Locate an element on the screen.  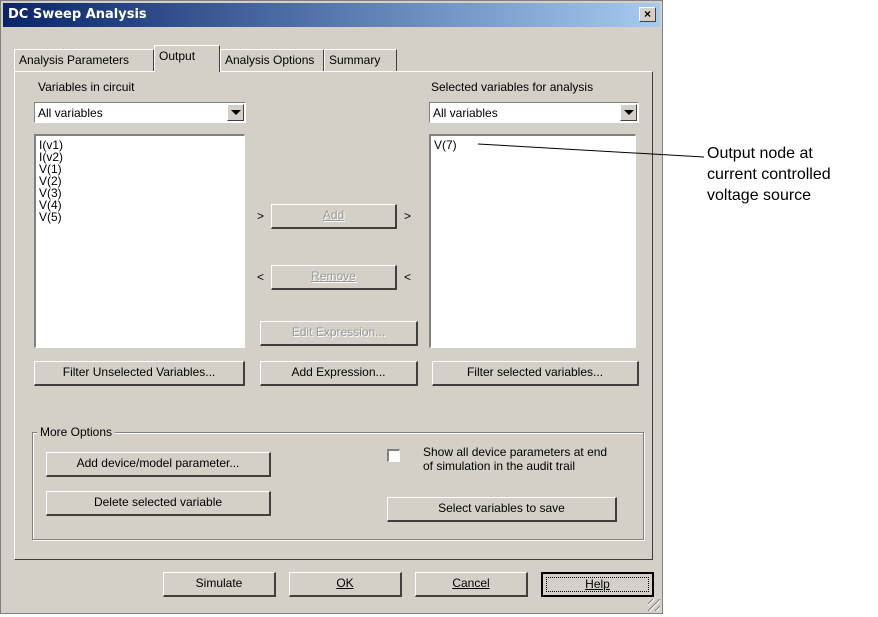
remove-button-label: Remove is located at coordinates (333, 276).